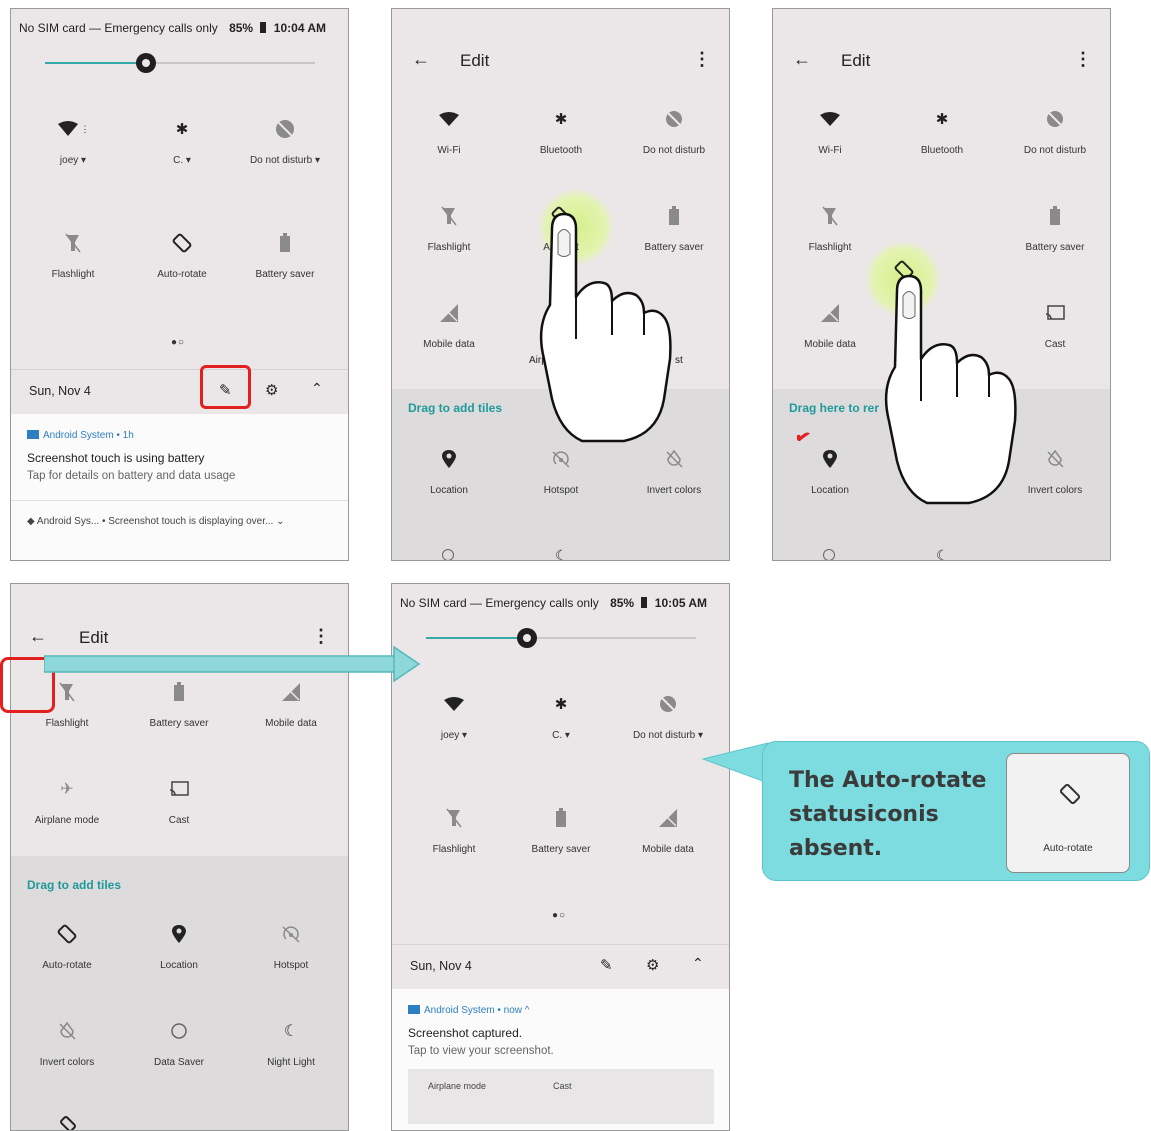  I want to click on callout-pointer, so click(735, 763).